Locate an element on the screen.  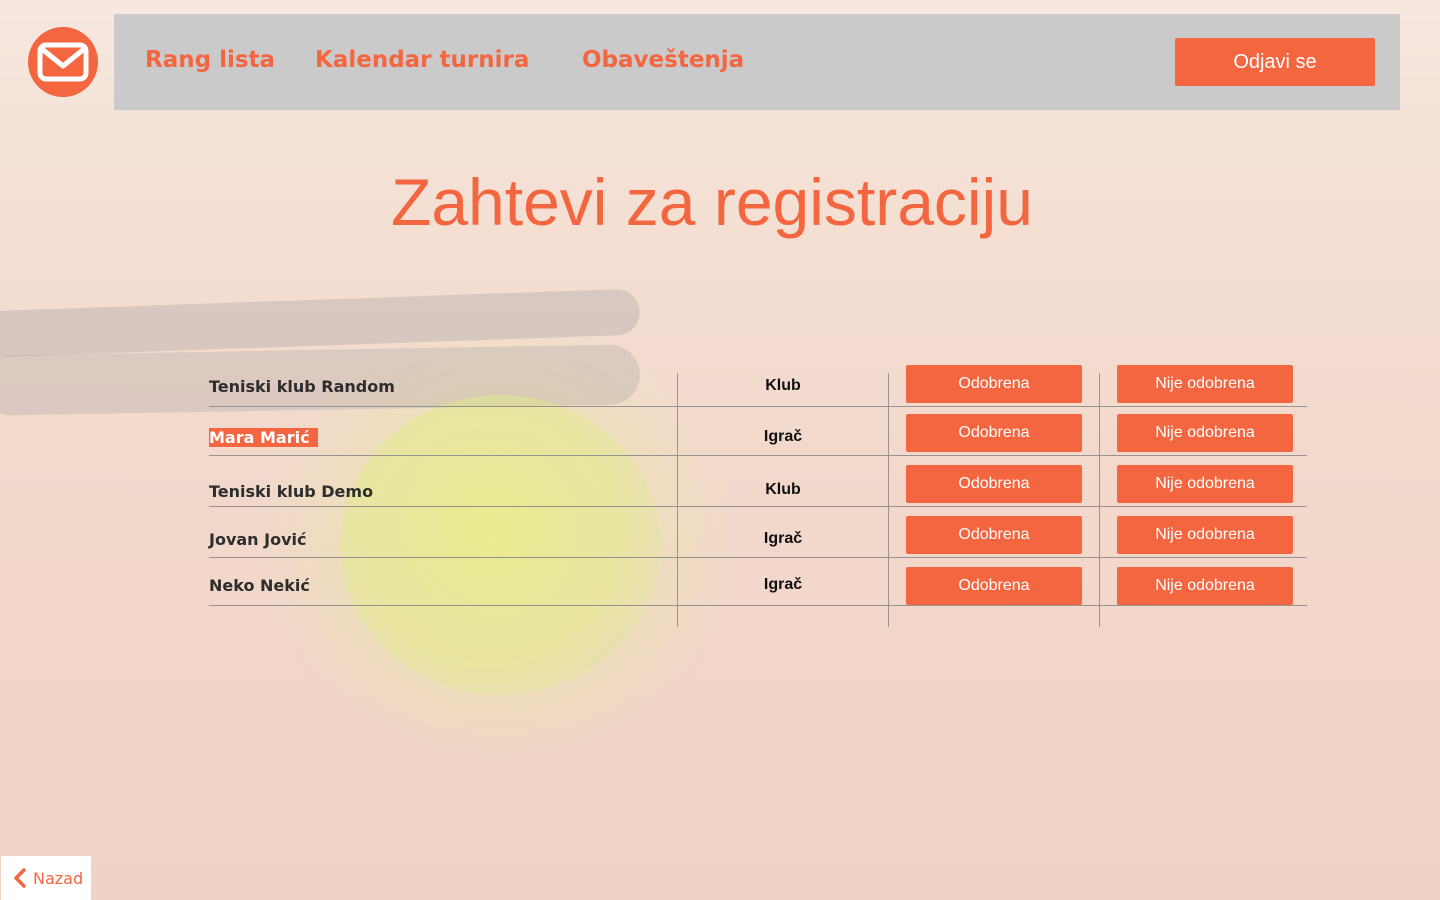
table-row: Mara Marić Igrač Odobrena Nije odobrena is located at coordinates (758, 431).